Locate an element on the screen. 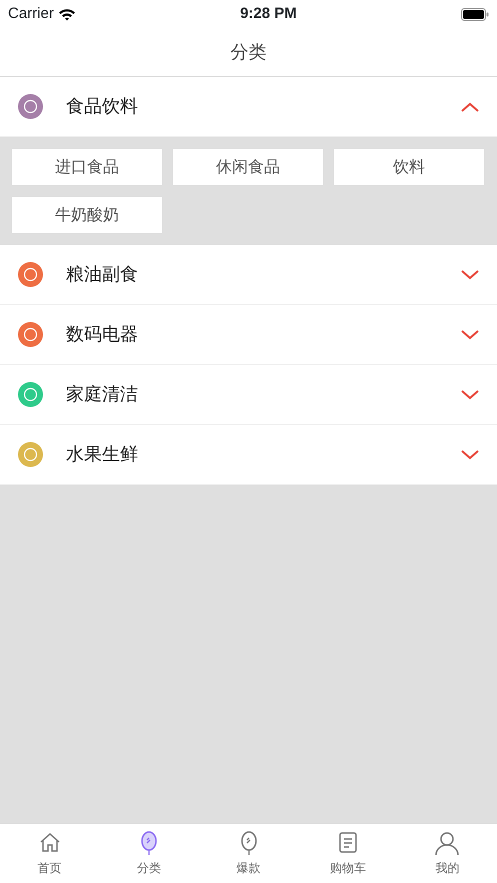  subcategory-button: 牛奶酸奶 is located at coordinates (87, 215).